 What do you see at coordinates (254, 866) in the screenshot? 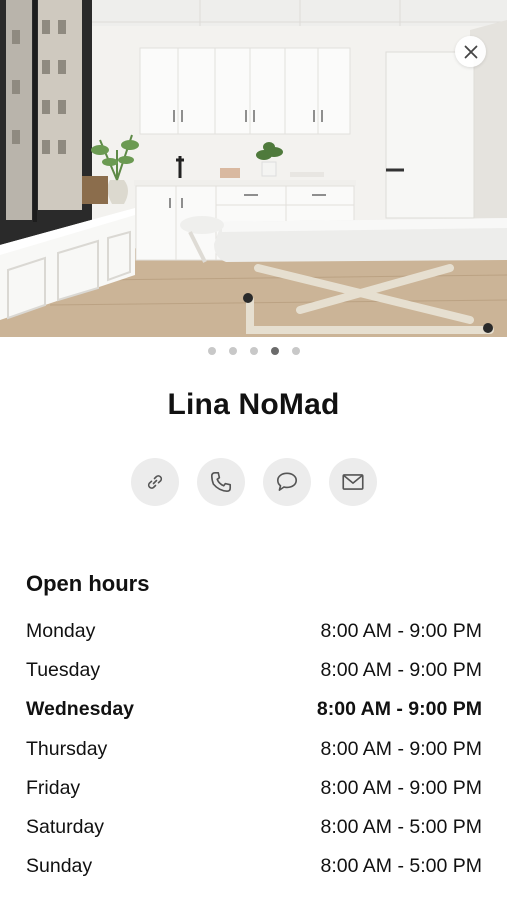
I see `hours-row-sunday: Sunday 8:00 AM - 5:00 PM` at bounding box center [254, 866].